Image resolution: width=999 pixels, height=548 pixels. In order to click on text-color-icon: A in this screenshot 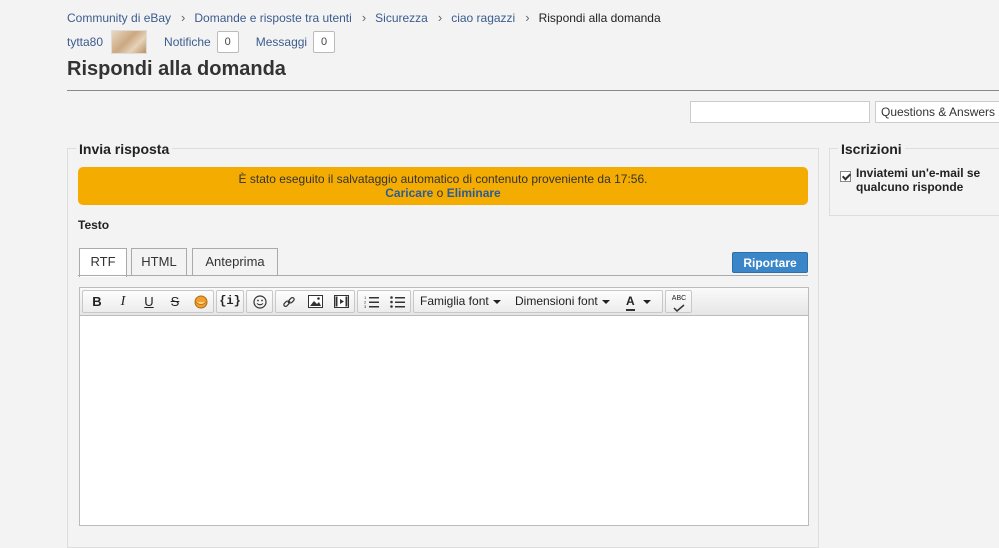, I will do `click(630, 302)`.